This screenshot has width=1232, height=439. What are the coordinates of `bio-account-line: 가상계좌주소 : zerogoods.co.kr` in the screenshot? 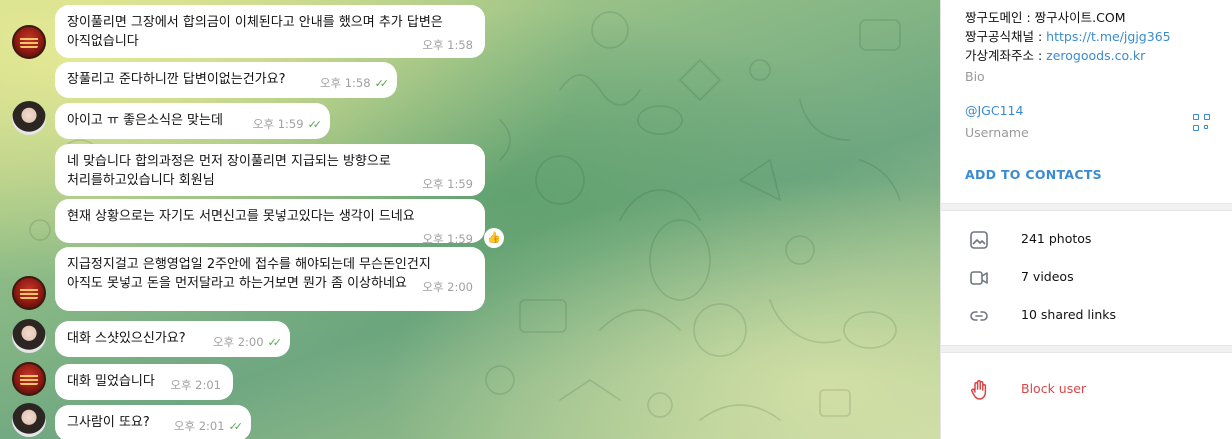 It's located at (1055, 56).